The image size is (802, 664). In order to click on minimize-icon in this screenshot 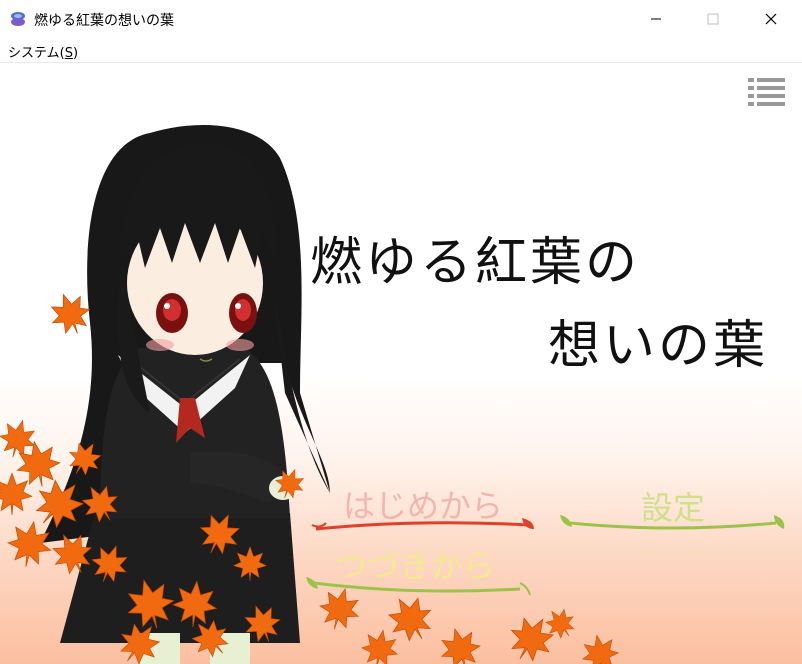, I will do `click(656, 19)`.